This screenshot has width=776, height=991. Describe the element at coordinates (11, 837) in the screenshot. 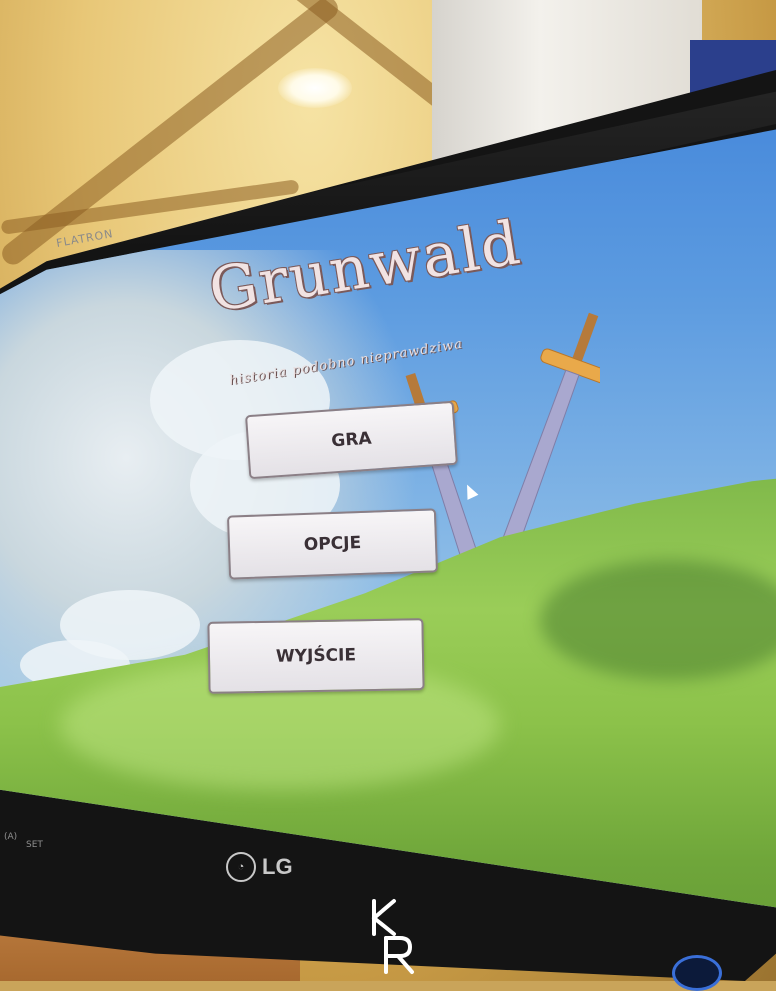

I see `monitor-button-label: (A)` at that location.